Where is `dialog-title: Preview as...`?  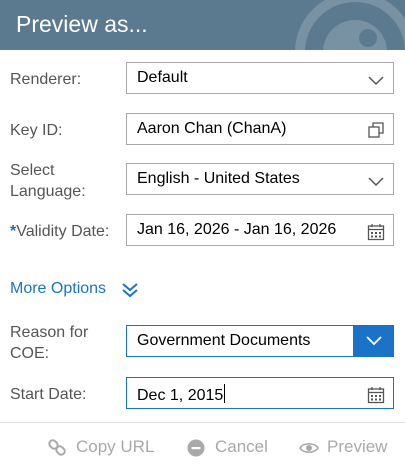
dialog-title: Preview as... is located at coordinates (82, 24).